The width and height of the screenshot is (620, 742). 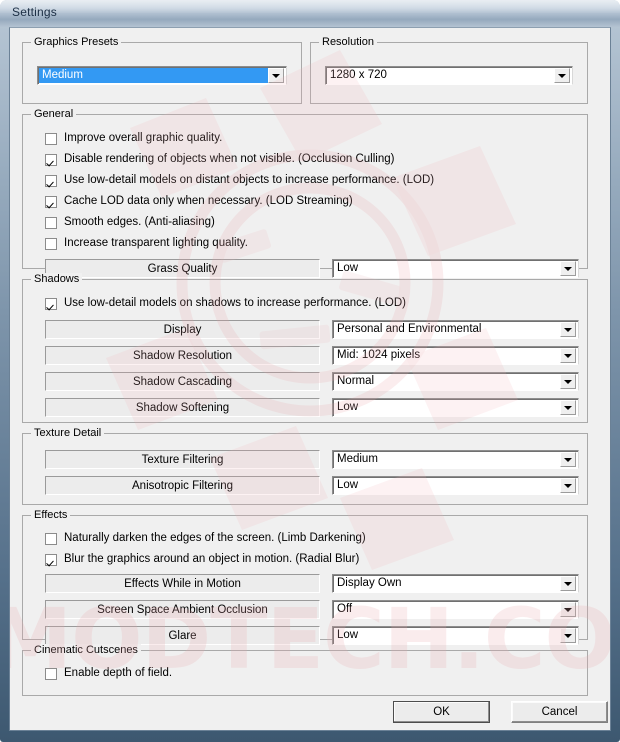 What do you see at coordinates (182, 329) in the screenshot?
I see `option-label-display: Display` at bounding box center [182, 329].